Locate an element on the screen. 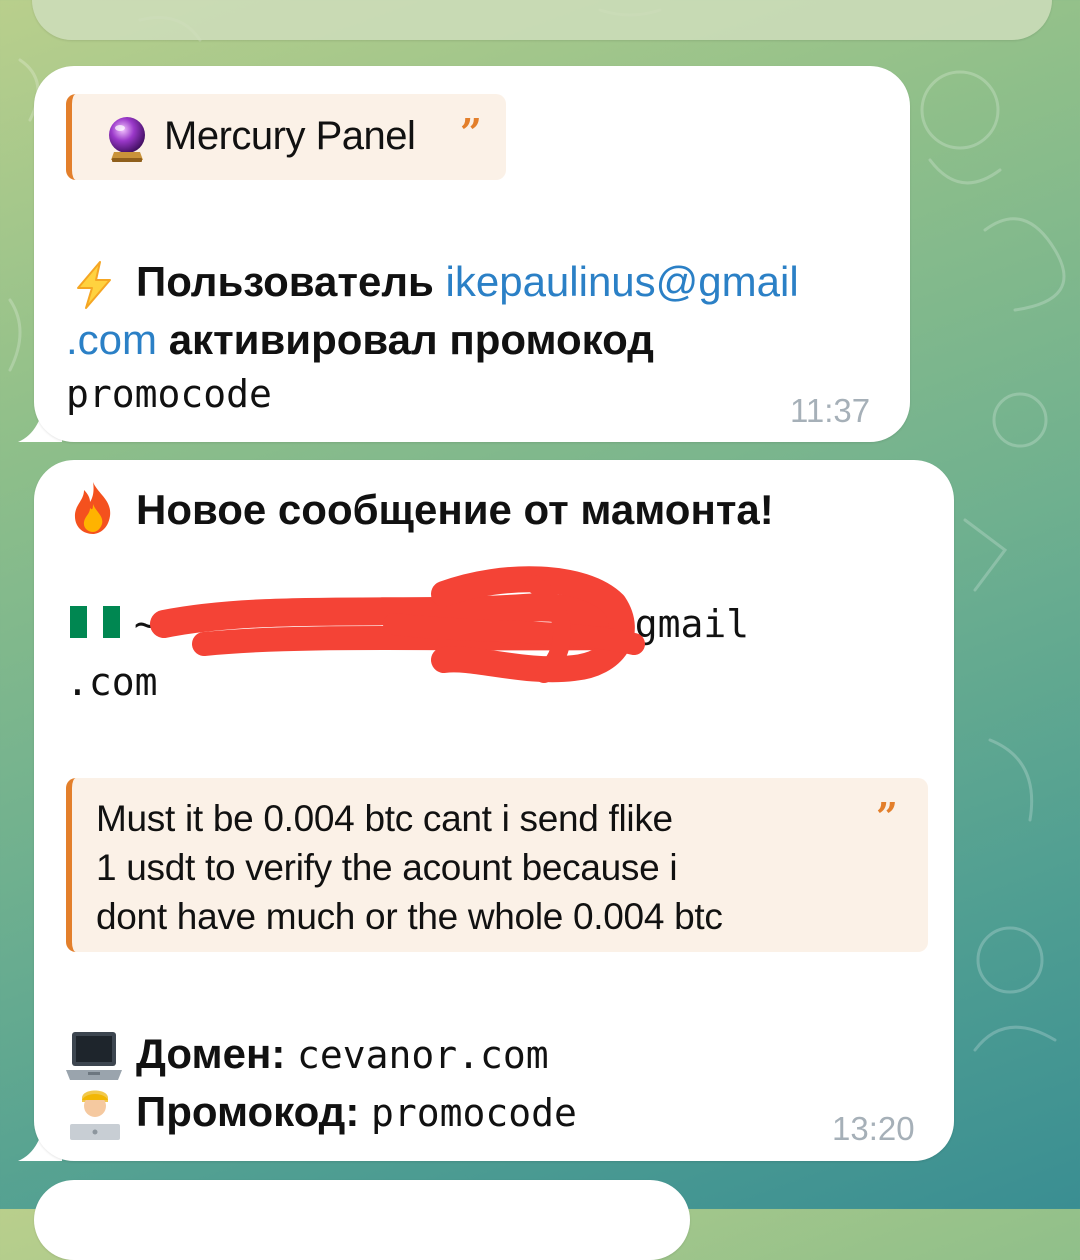  activation-line-1: Пользователь ikepaulinus@gmail is located at coordinates (467, 282).